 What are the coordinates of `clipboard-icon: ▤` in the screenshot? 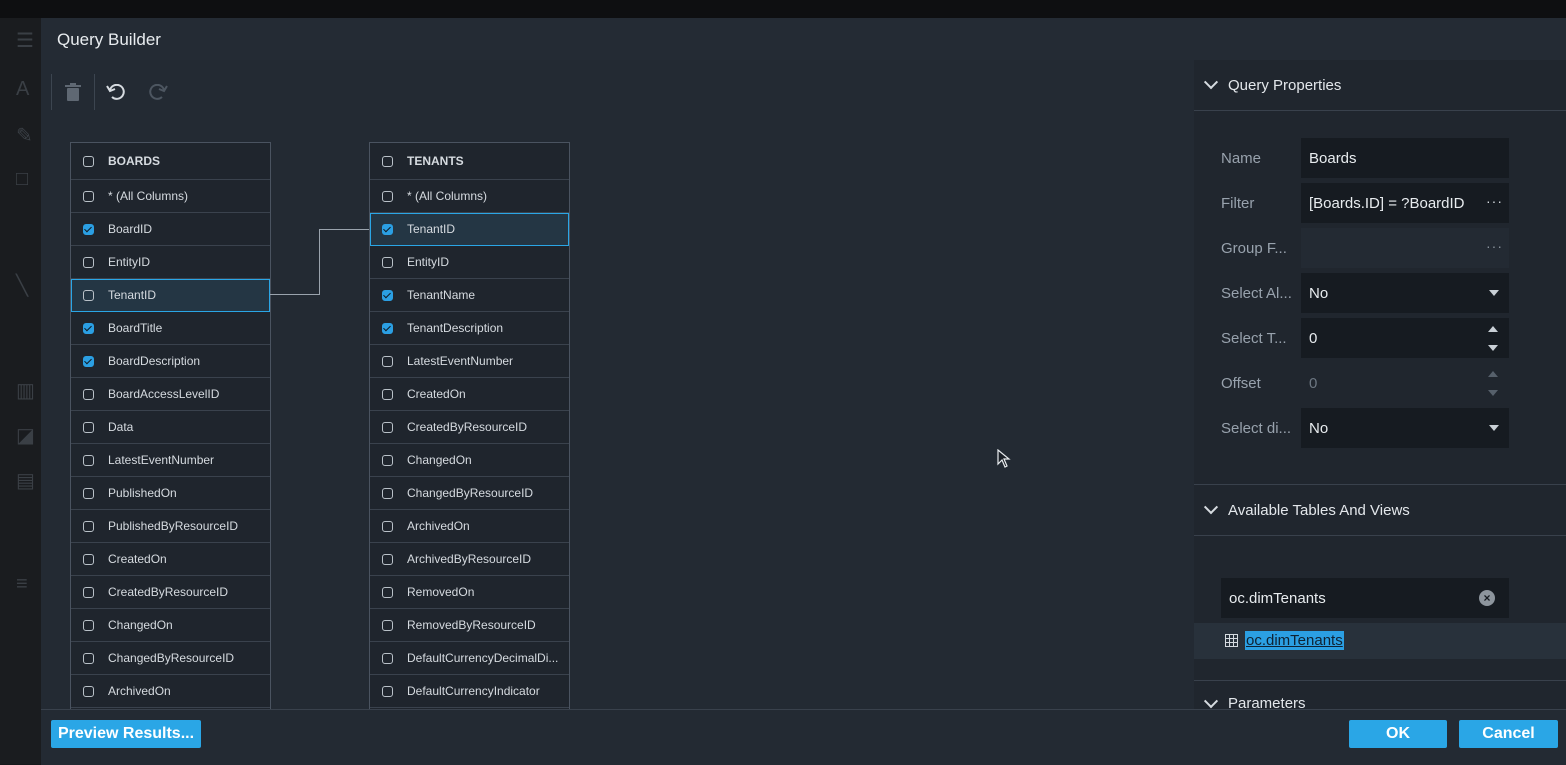 It's located at (25, 481).